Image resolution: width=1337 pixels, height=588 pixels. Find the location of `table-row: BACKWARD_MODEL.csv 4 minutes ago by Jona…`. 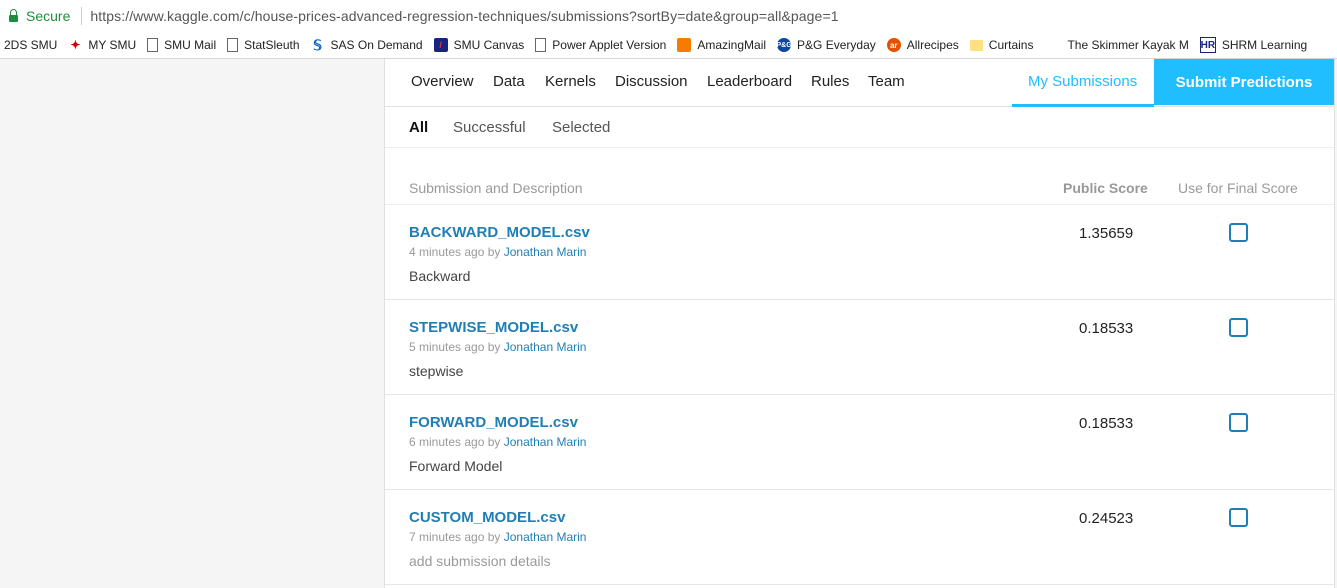

table-row: BACKWARD_MODEL.csv 4 minutes ago by Jona… is located at coordinates (859, 252).